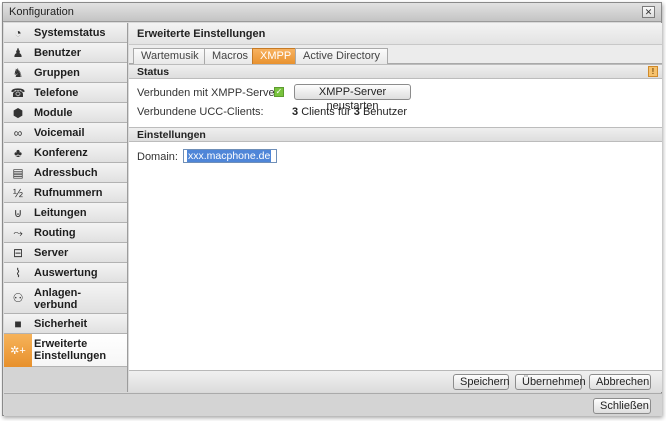 The width and height of the screenshot is (666, 421). I want to click on sidebar-item-label: Adressbuch, so click(66, 173).